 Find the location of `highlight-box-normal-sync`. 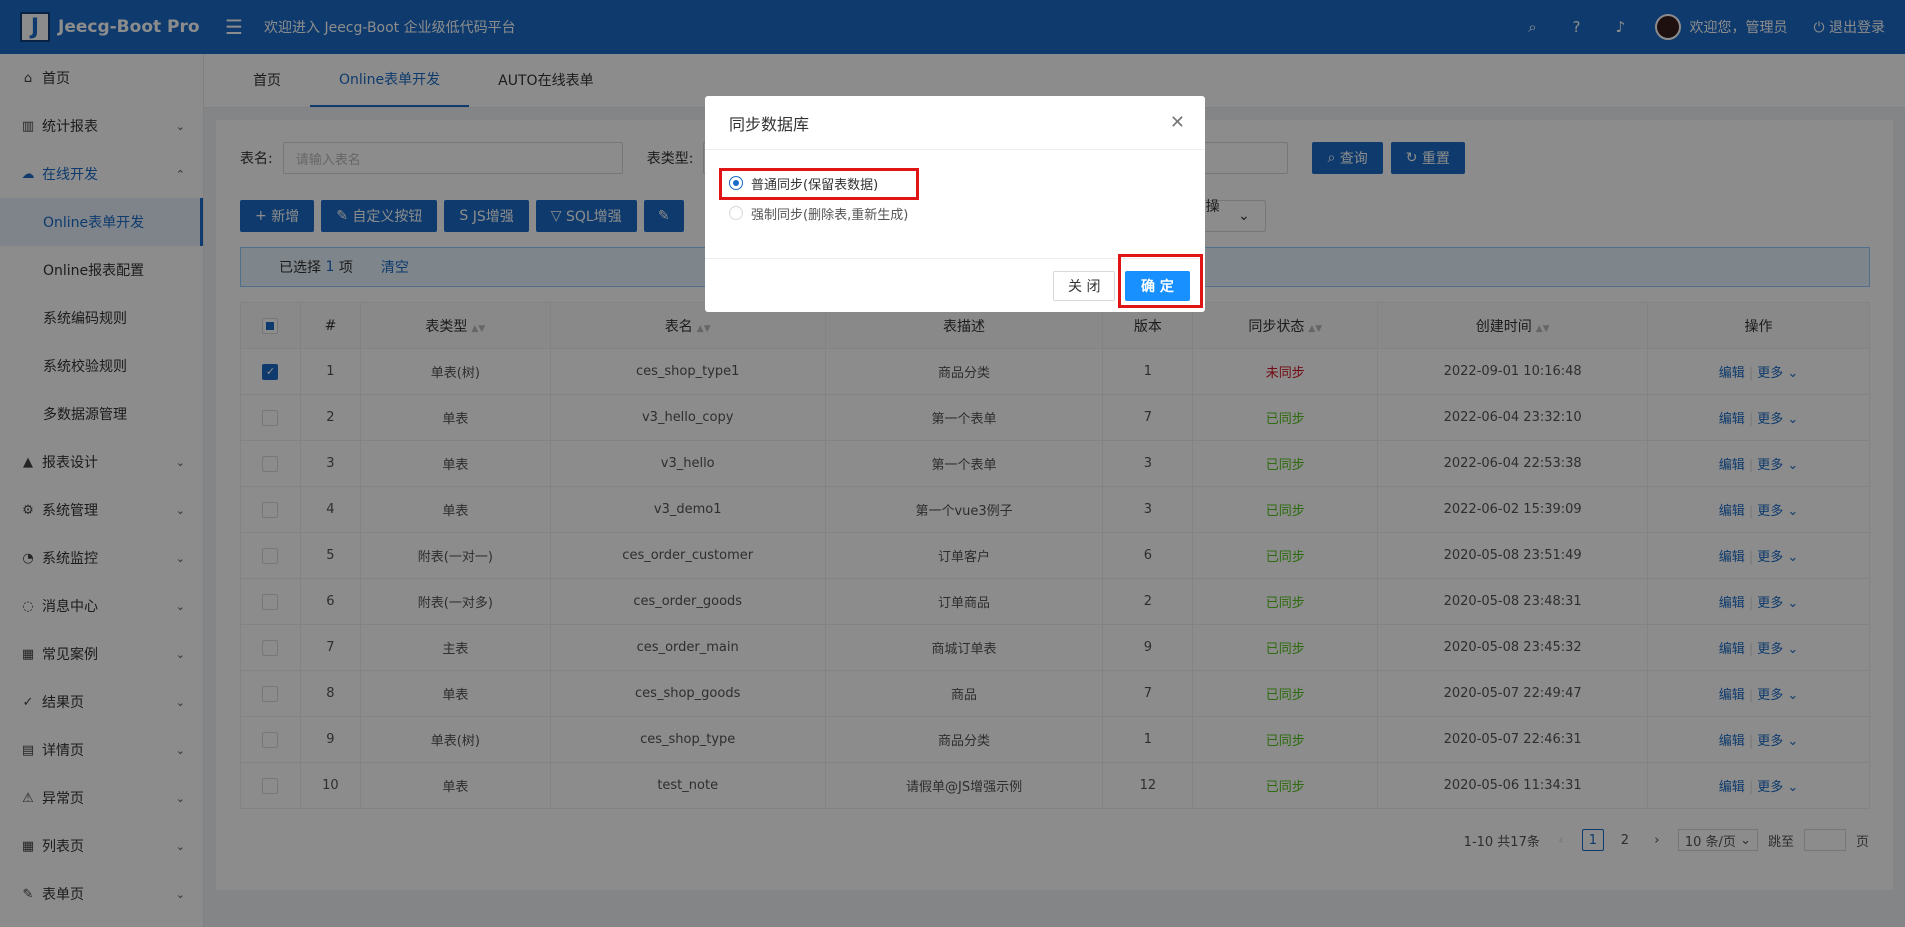

highlight-box-normal-sync is located at coordinates (819, 184).